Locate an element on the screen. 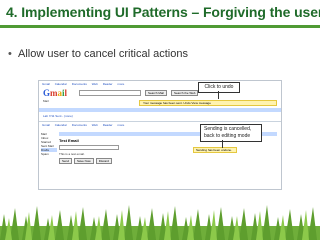 This screenshot has width=320, height=240. to-field is located at coordinates (89, 147).